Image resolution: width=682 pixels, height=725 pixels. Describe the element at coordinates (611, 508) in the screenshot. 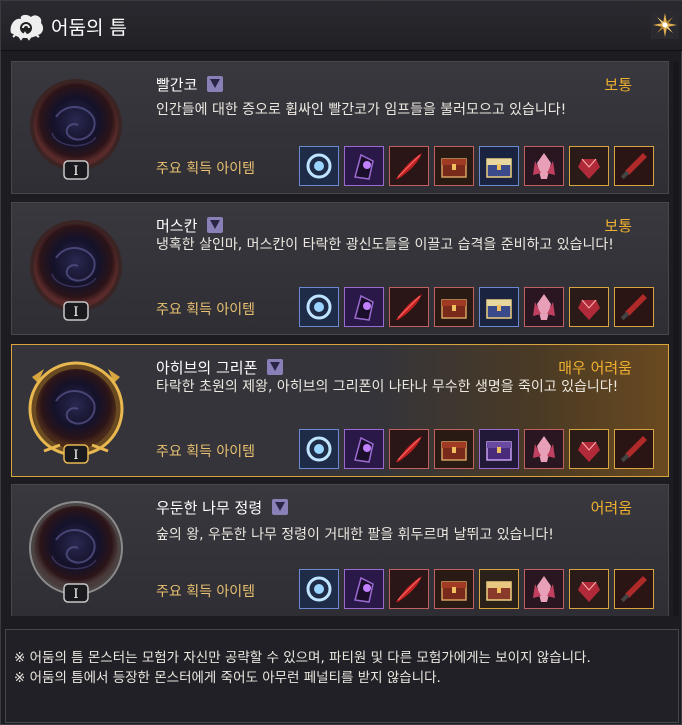

I see `difficulty-label: 어려움` at that location.